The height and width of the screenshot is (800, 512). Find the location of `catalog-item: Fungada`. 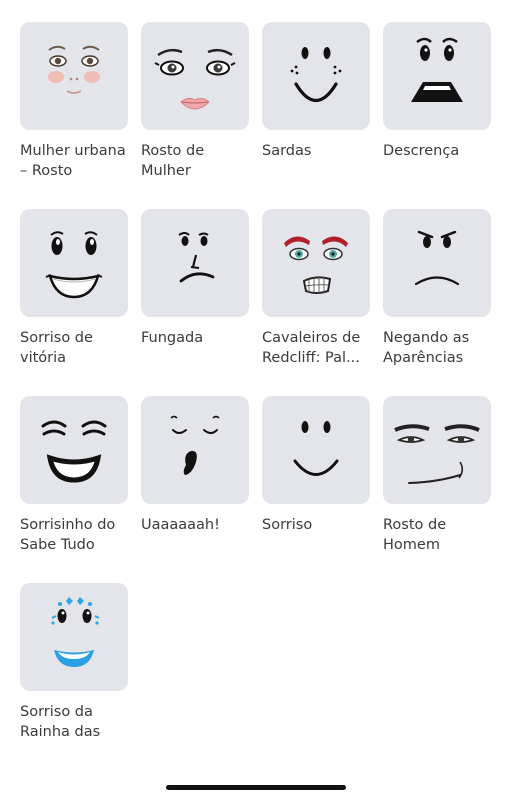

catalog-item: Fungada is located at coordinates (195, 302).